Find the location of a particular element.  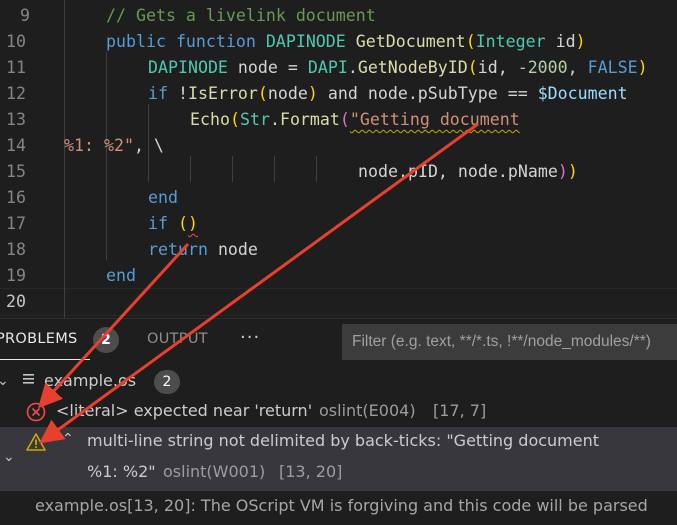

line-number: 14 is located at coordinates (16, 145).